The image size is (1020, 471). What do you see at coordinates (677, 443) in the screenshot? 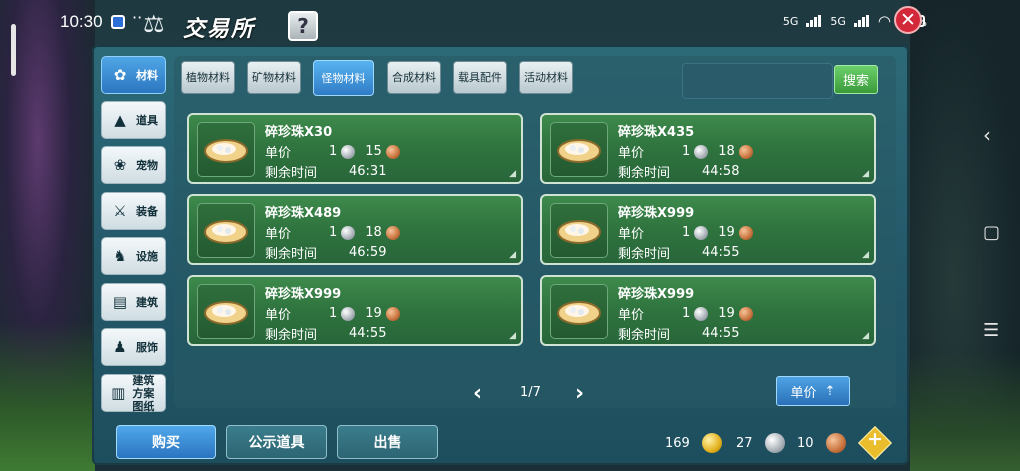
I see `gold-amount: 169` at bounding box center [677, 443].